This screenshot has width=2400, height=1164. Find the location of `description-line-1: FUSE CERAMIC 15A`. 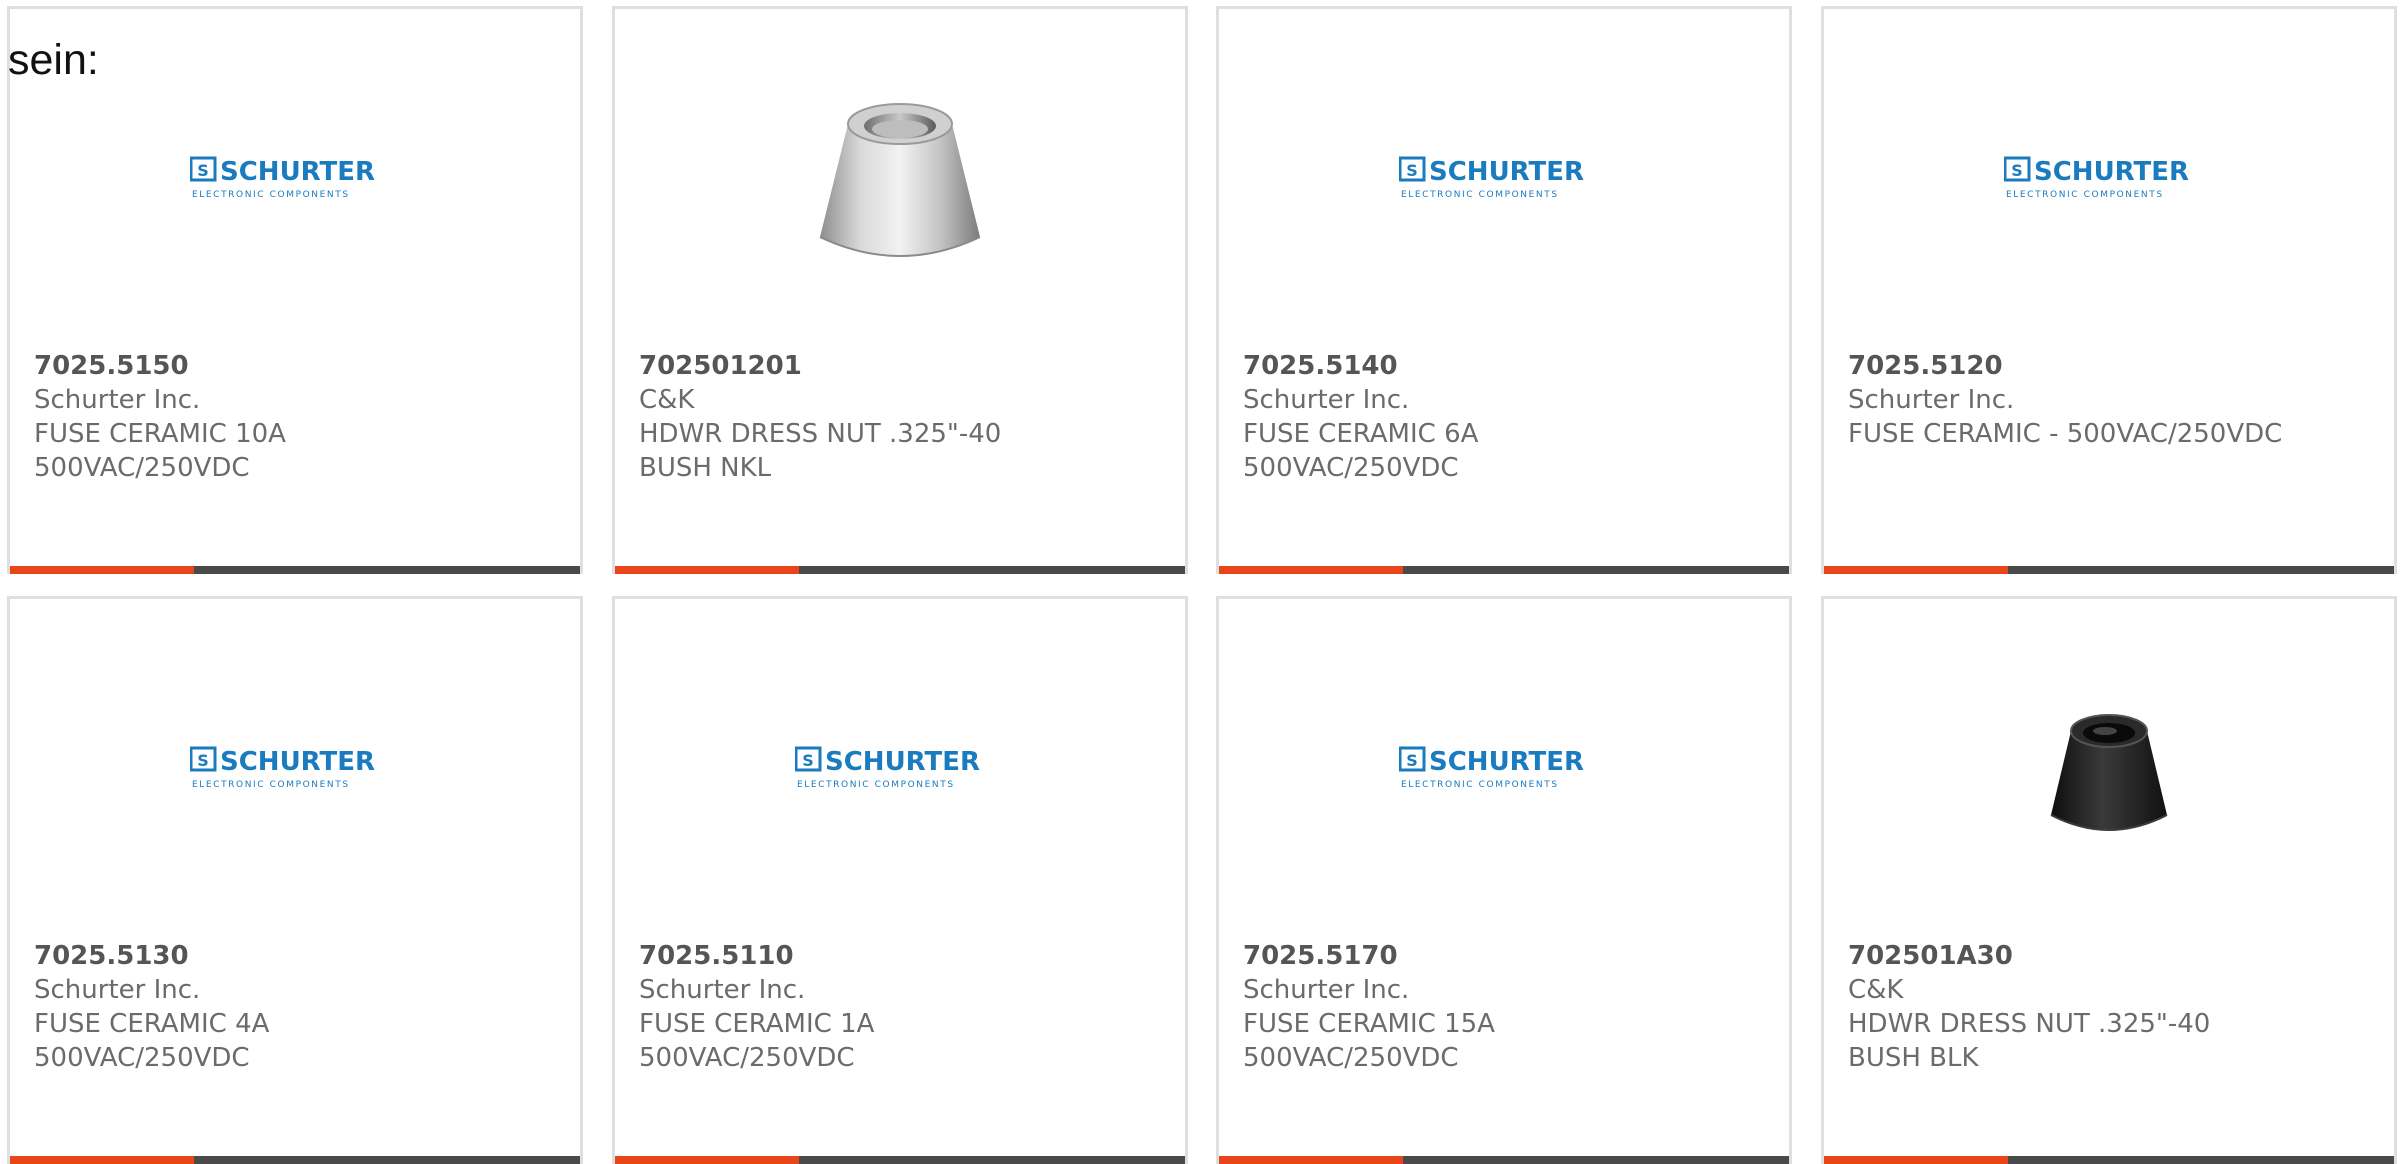

description-line-1: FUSE CERAMIC 15A is located at coordinates (1369, 1024).